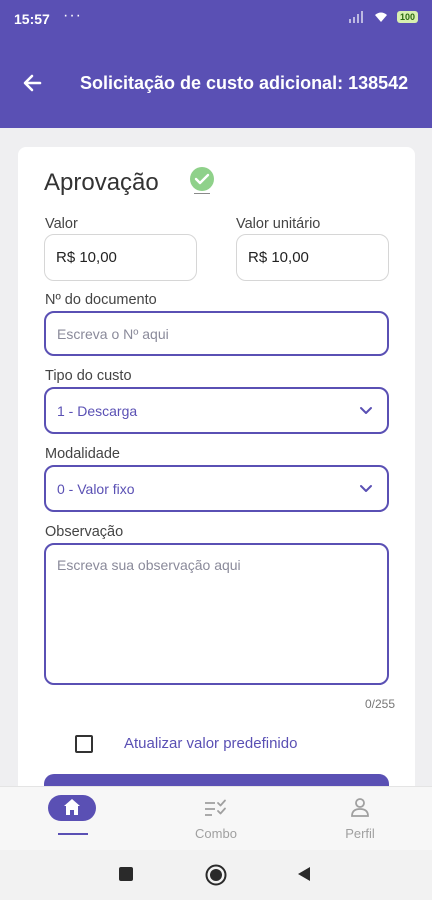  Describe the element at coordinates (216, 19) in the screenshot. I see `status-bar: 15:57 ··· 100` at that location.